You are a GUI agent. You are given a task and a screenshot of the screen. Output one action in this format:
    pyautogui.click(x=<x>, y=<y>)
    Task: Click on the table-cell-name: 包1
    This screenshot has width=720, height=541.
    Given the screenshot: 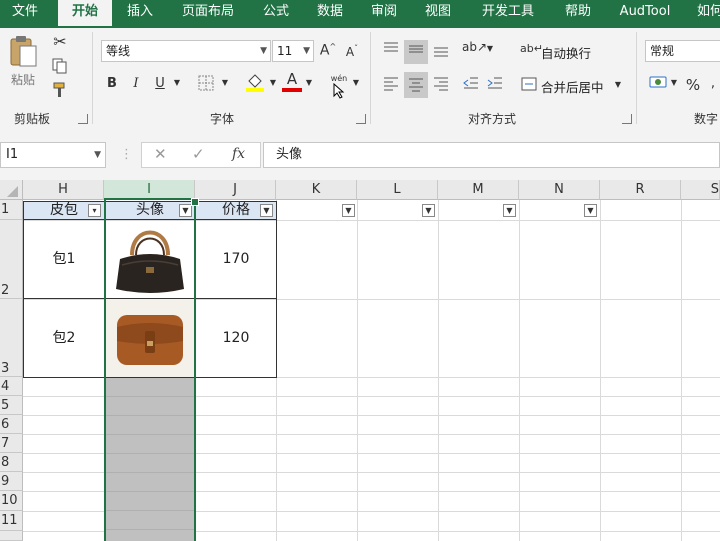 What is the action you would take?
    pyautogui.click(x=64, y=259)
    